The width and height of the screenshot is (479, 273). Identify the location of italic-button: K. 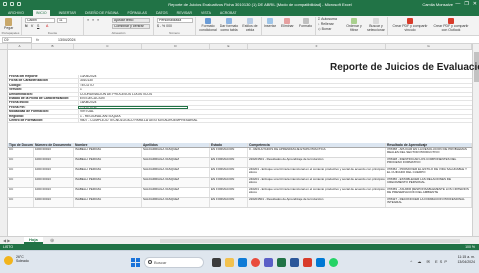
(32, 26).